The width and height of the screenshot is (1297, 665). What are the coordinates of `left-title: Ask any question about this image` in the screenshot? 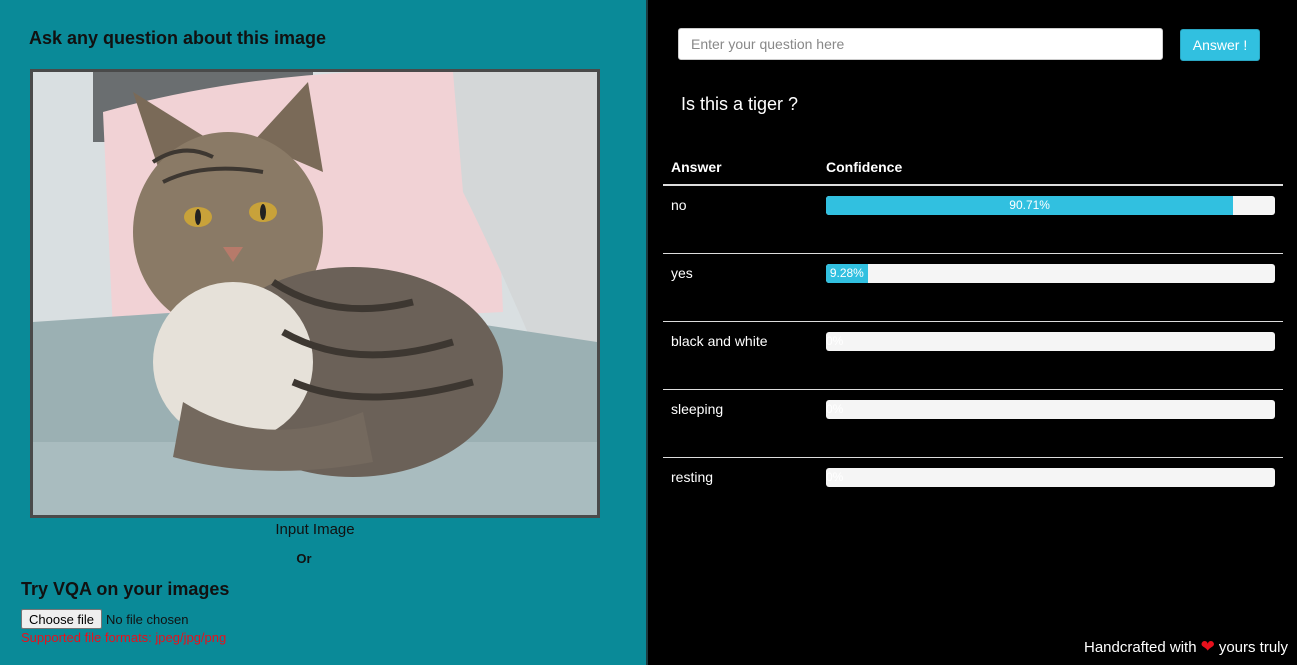 It's located at (178, 38).